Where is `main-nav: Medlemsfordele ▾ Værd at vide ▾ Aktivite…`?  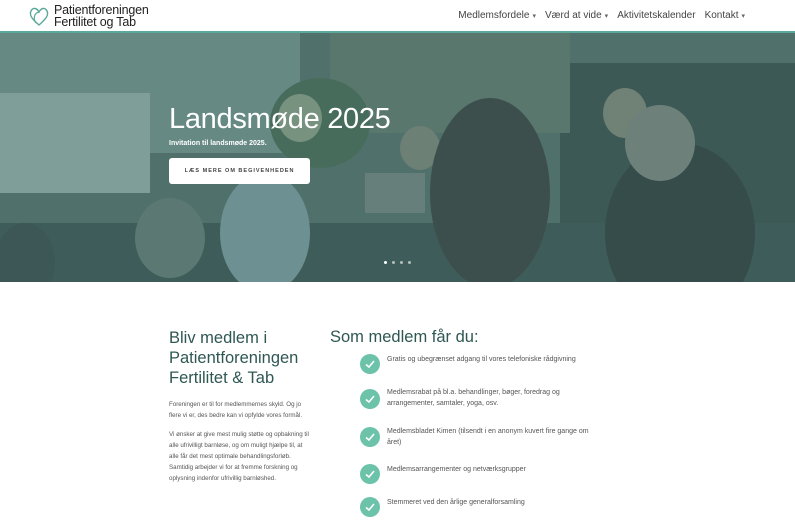 main-nav: Medlemsfordele ▾ Værd at vide ▾ Aktivite… is located at coordinates (601, 15).